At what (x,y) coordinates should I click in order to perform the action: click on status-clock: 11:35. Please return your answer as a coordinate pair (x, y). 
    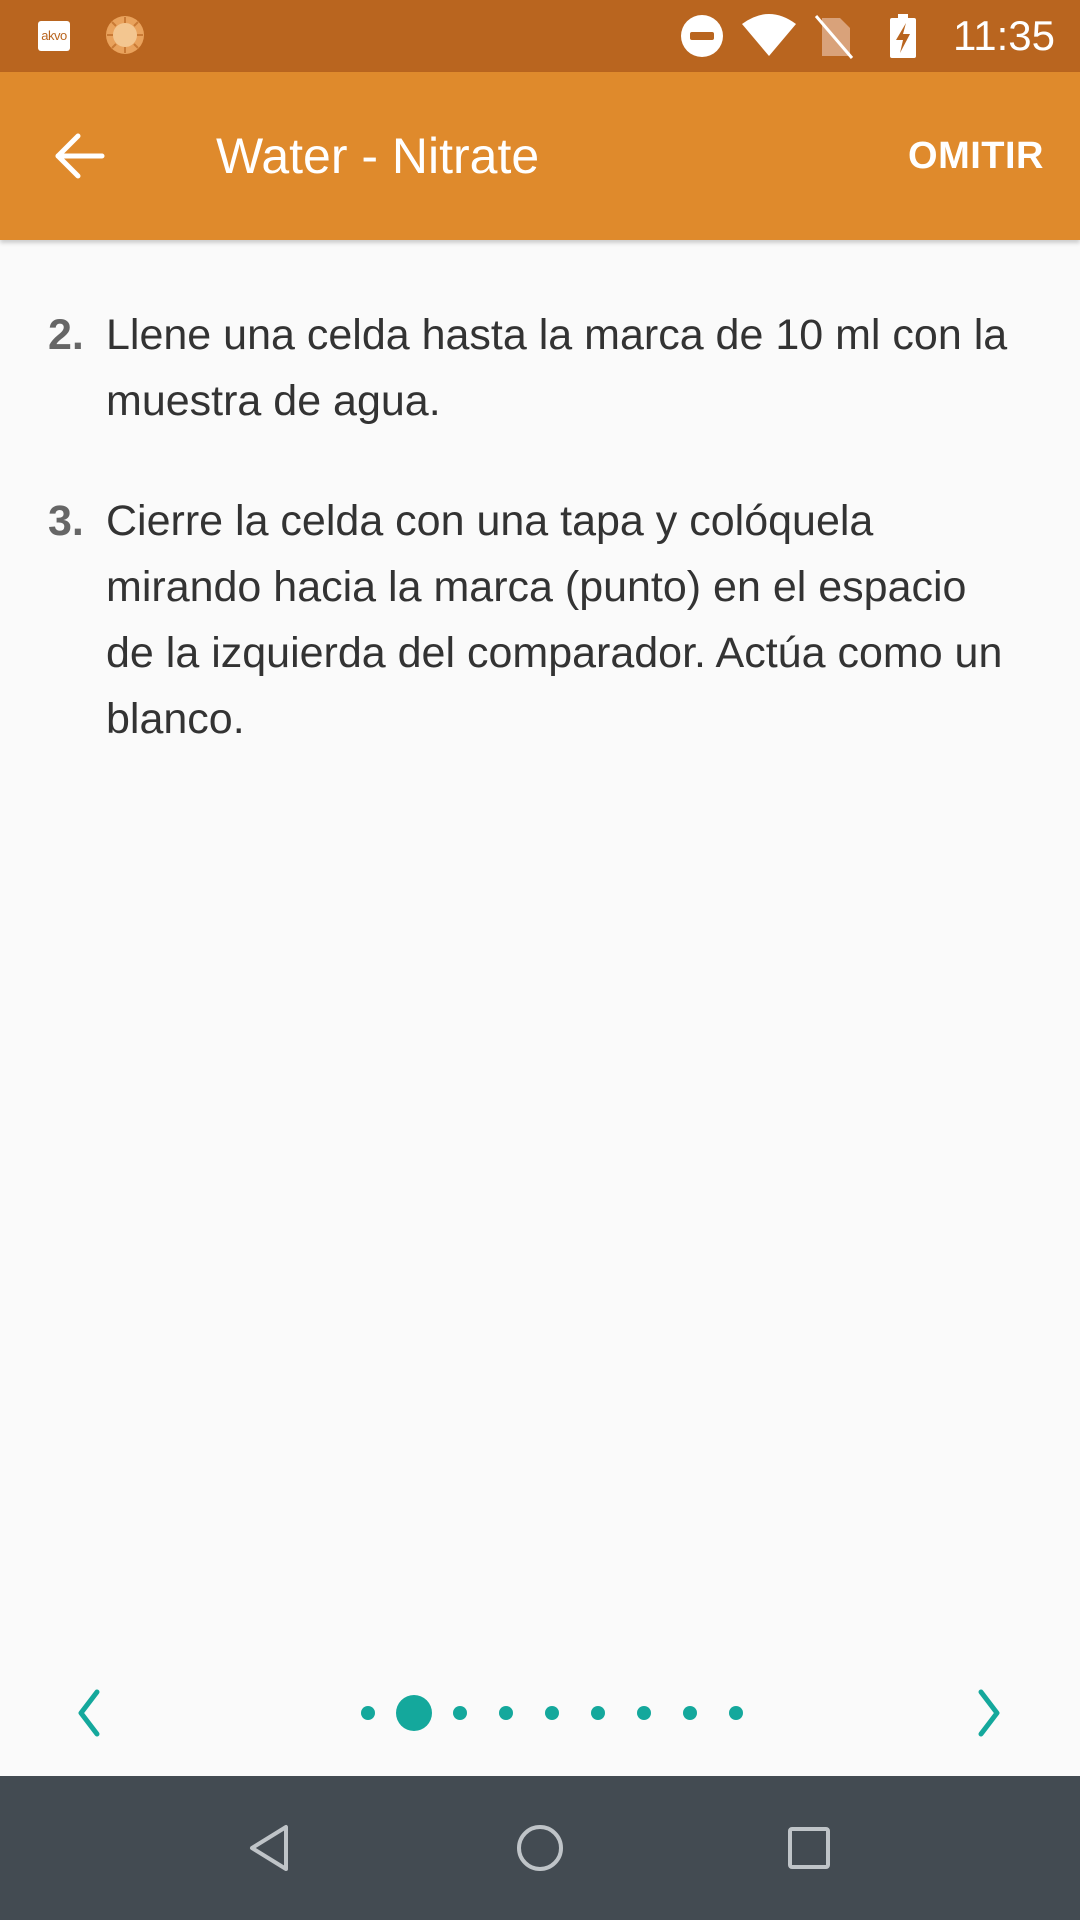
    Looking at the image, I should click on (1004, 35).